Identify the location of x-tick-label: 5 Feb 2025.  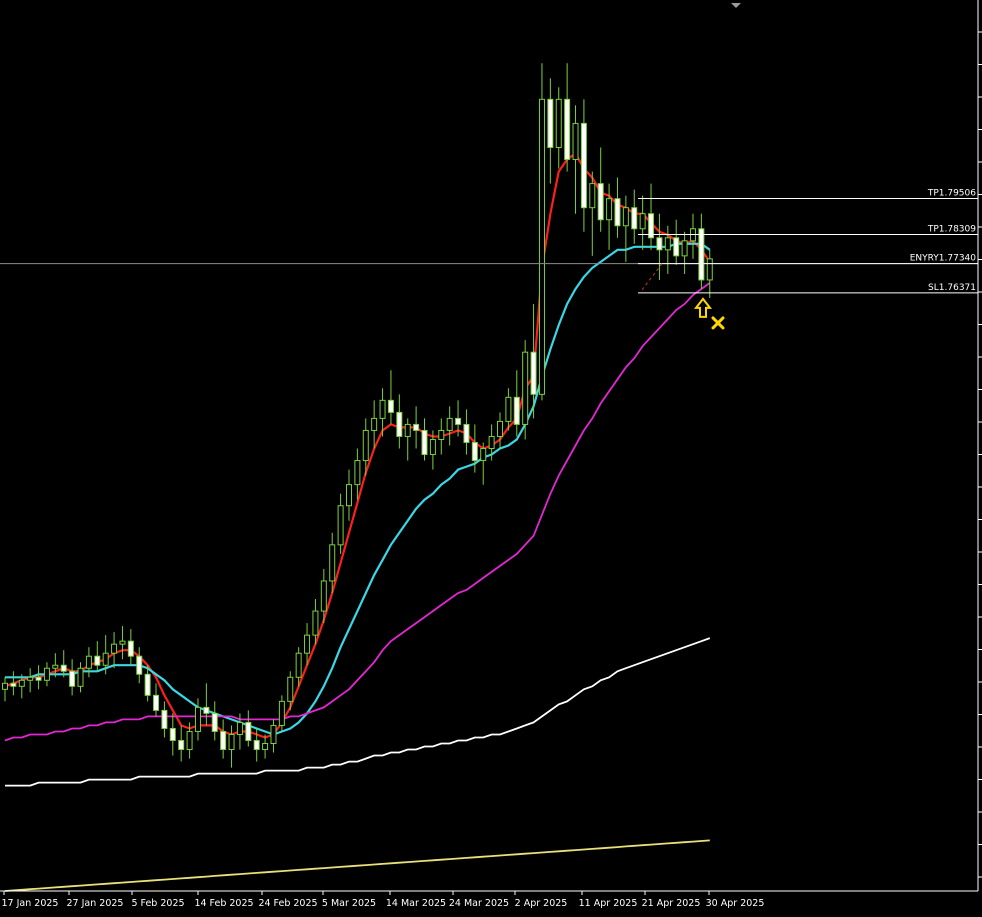
(157, 903).